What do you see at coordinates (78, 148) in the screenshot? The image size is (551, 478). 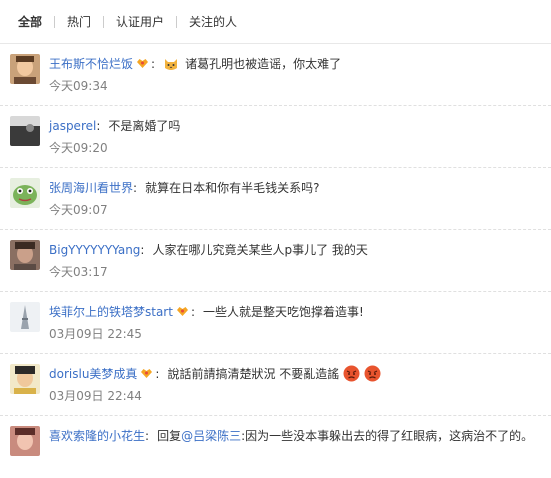 I see `comment-time: 今天09:20` at bounding box center [78, 148].